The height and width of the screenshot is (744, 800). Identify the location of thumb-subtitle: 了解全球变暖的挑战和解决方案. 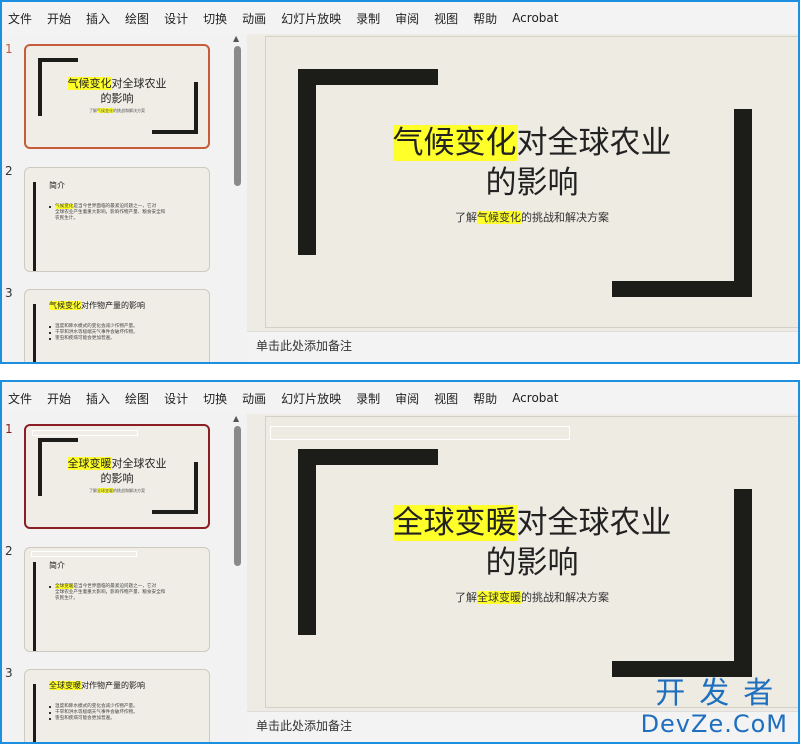
(117, 490).